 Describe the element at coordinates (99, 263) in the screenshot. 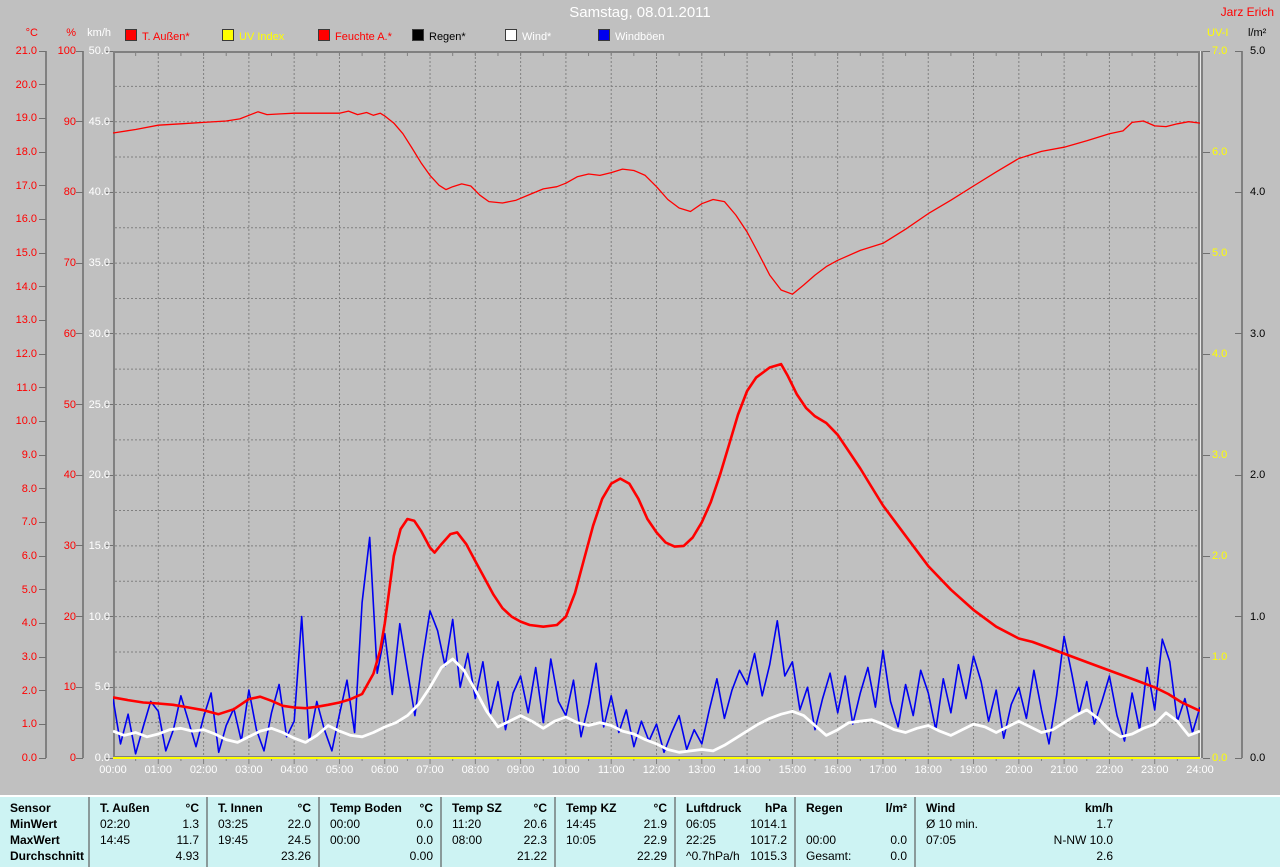

I see `y-tick-label-km/h: 35.0` at that location.